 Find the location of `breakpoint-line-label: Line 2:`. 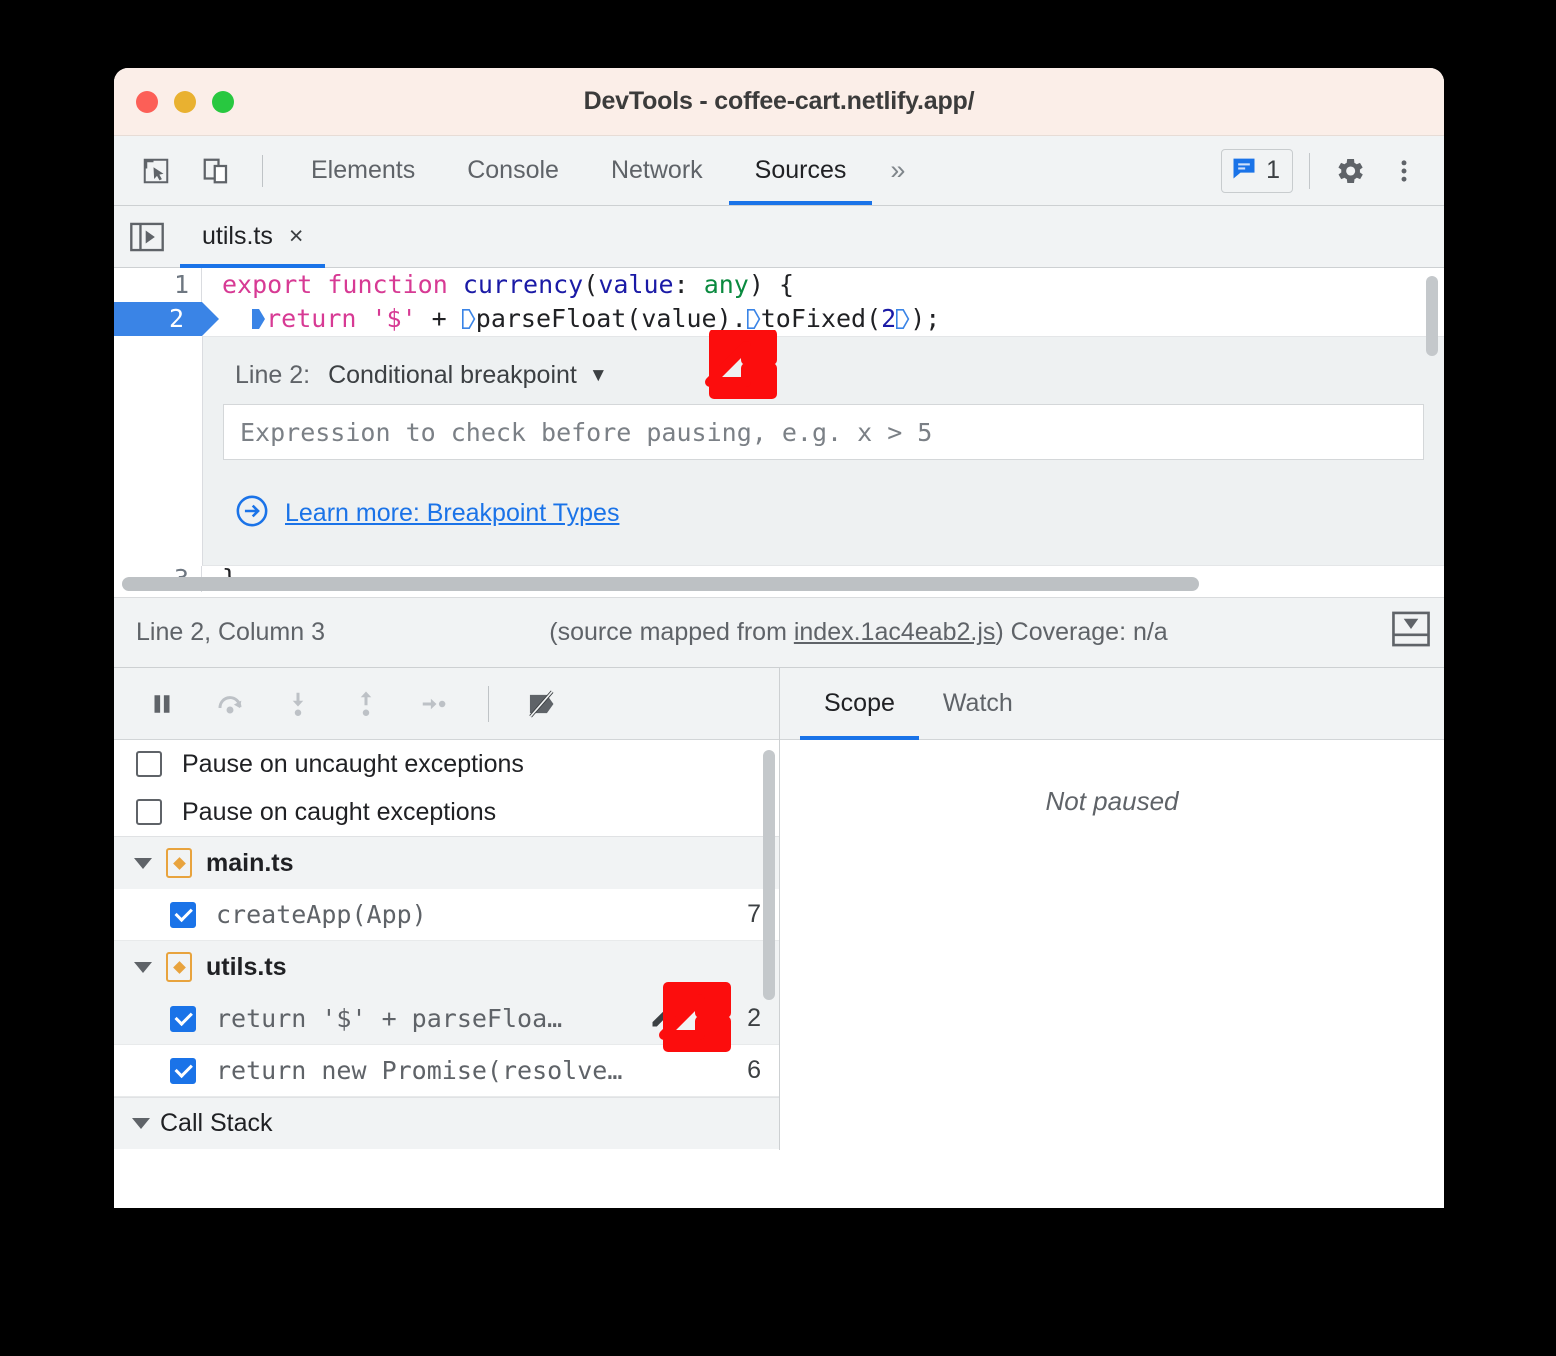

breakpoint-line-label: Line 2: is located at coordinates (273, 375).